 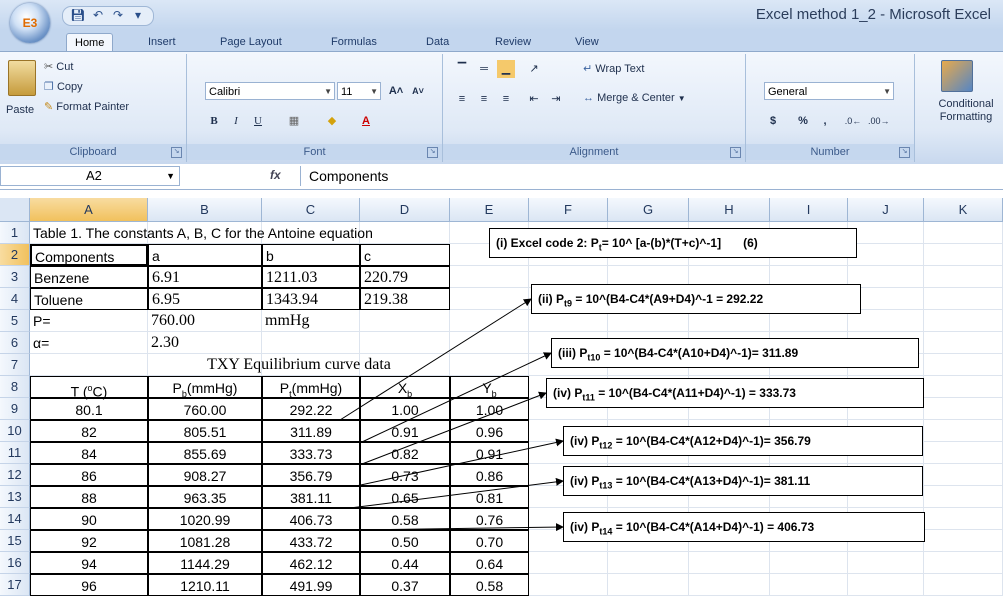 What do you see at coordinates (15, 233) in the screenshot?
I see `row-header-1: 1` at bounding box center [15, 233].